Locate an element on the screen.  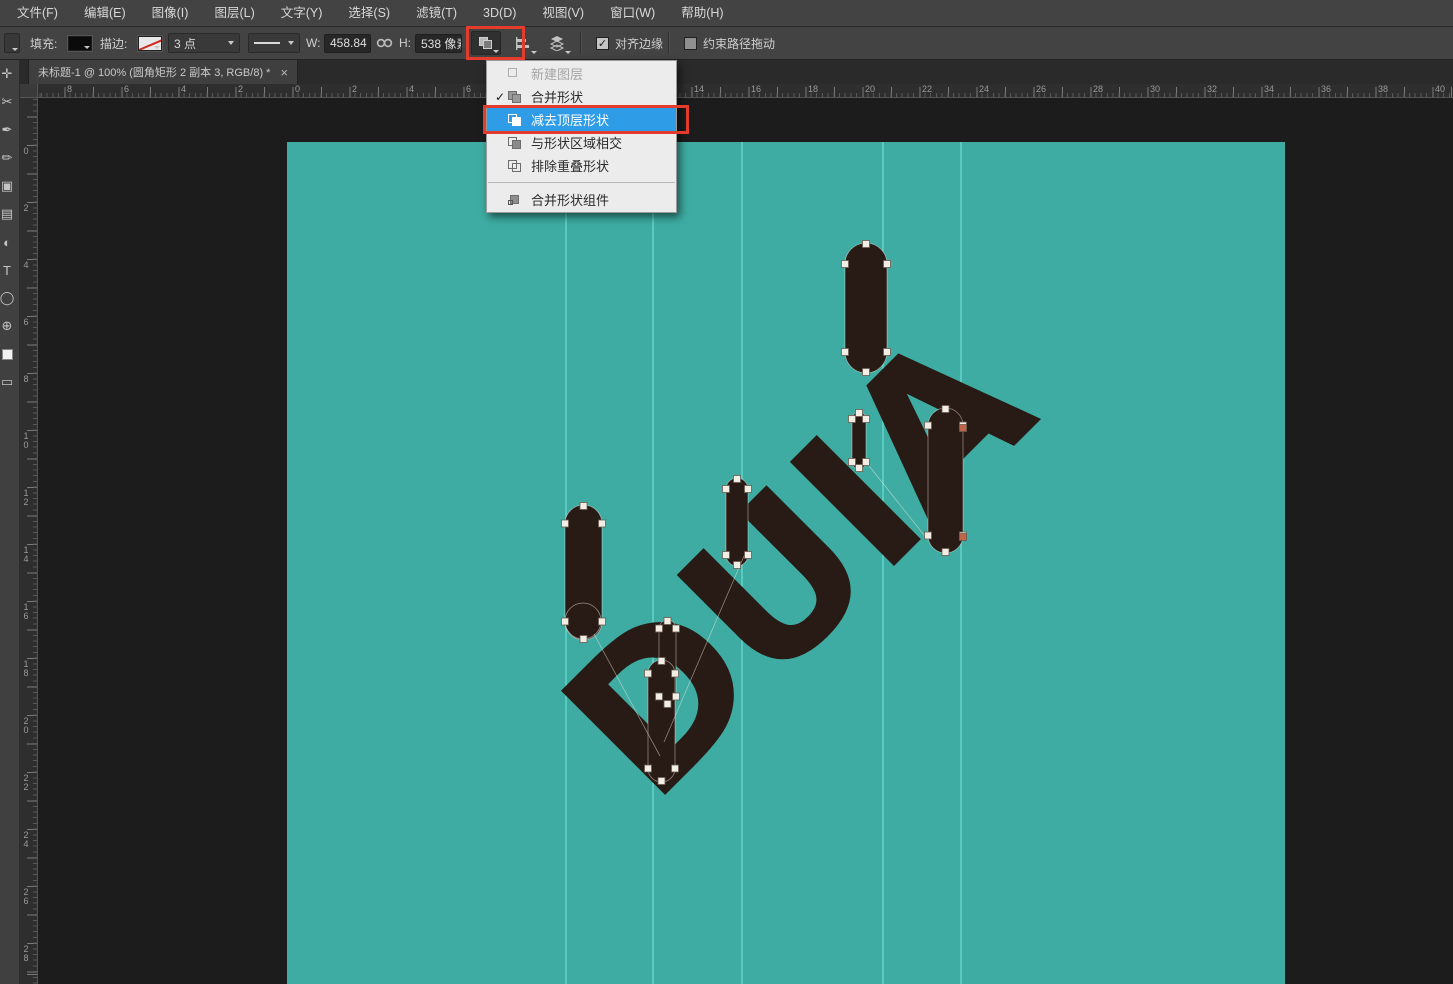
fill-swatch is located at coordinates (77, 43).